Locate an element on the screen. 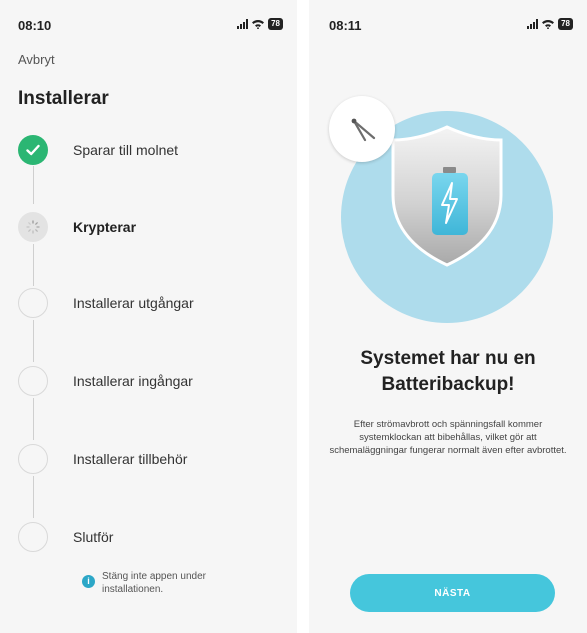 This screenshot has width=587, height=633. screen-title: Systemet har nu en Batteribackup! is located at coordinates (448, 371).